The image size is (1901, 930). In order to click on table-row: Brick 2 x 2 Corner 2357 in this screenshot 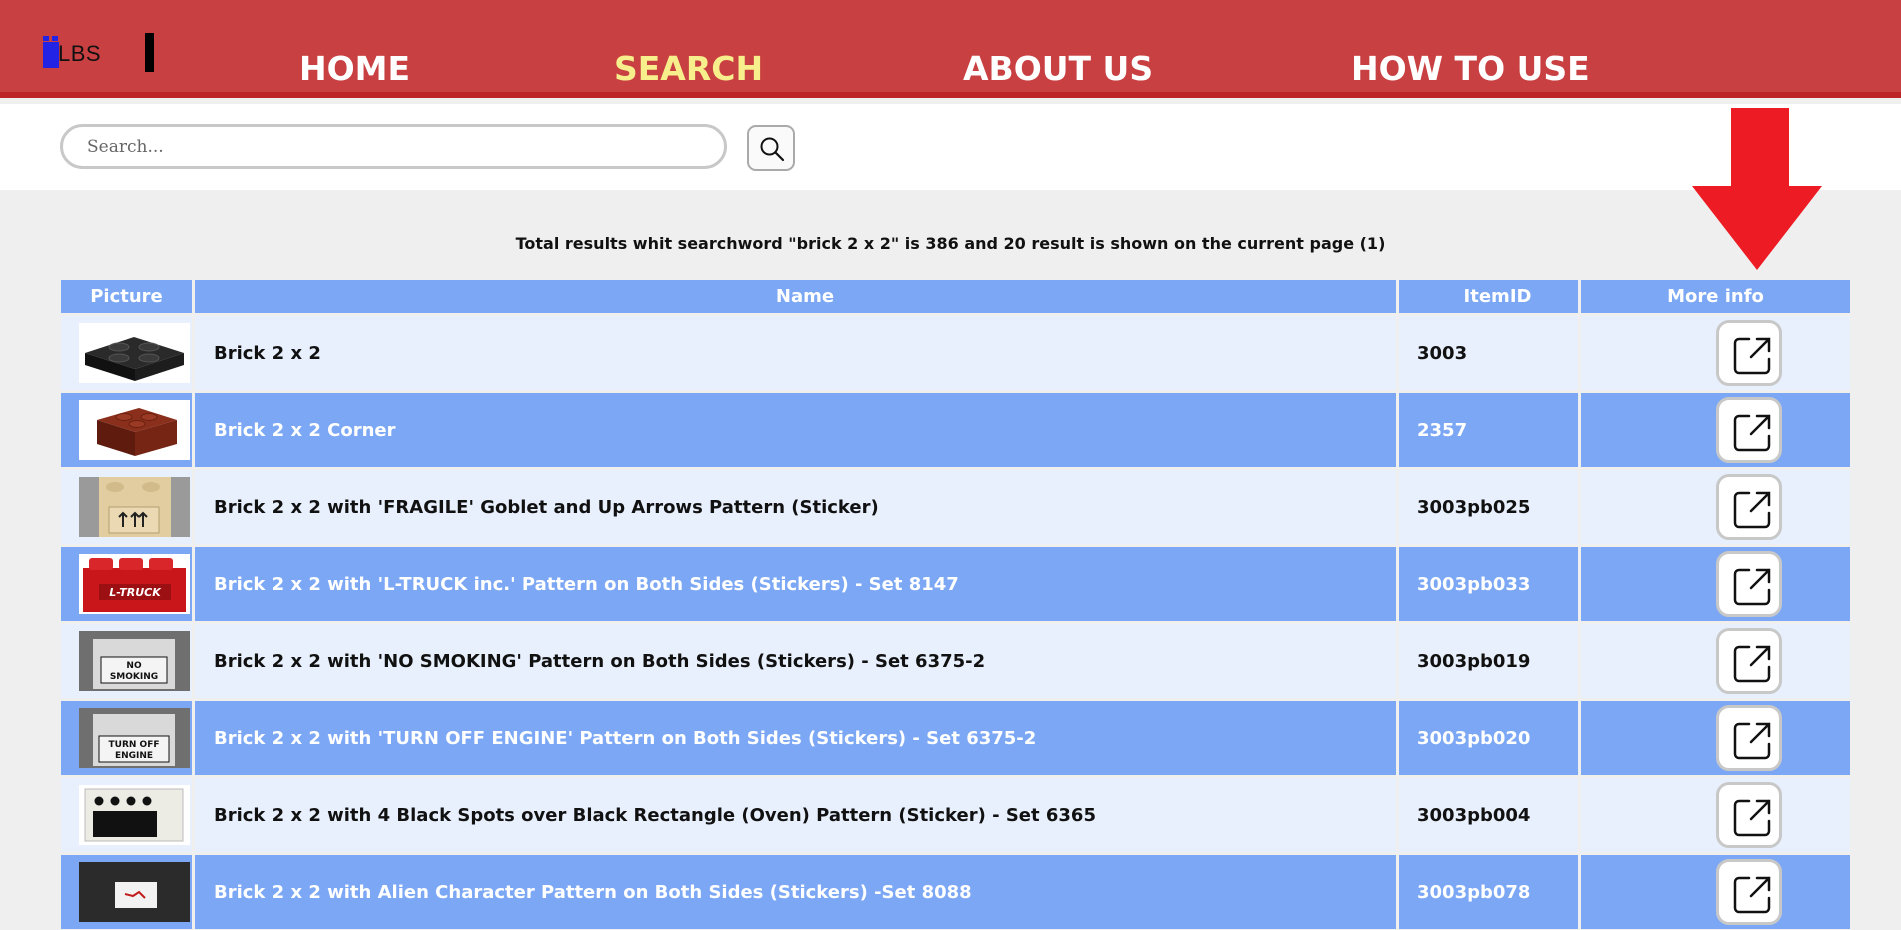, I will do `click(955, 430)`.